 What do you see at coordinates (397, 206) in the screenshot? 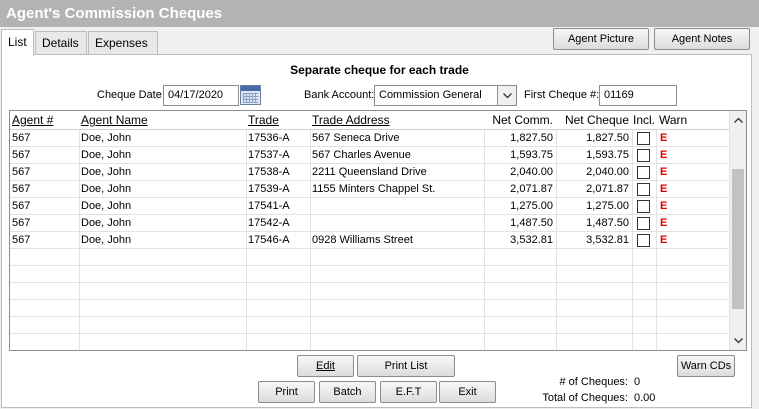
I see `cell-trade-address` at bounding box center [397, 206].